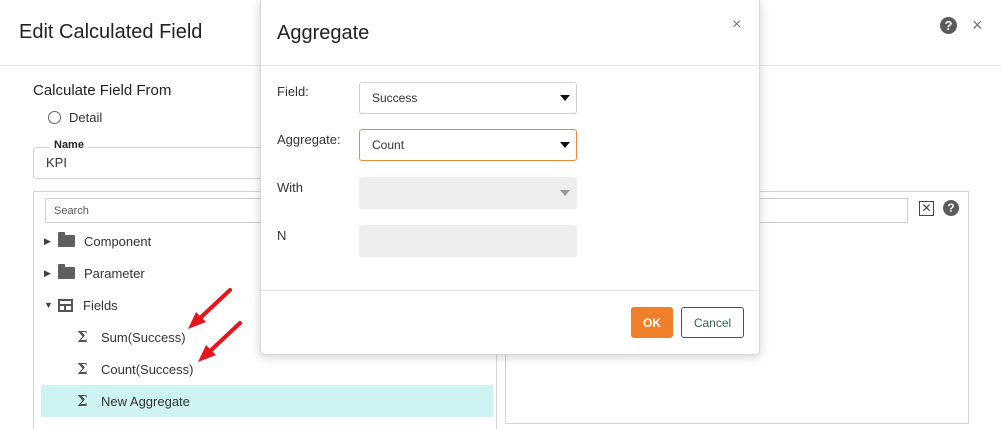  Describe the element at coordinates (468, 193) in the screenshot. I see `with-select` at that location.